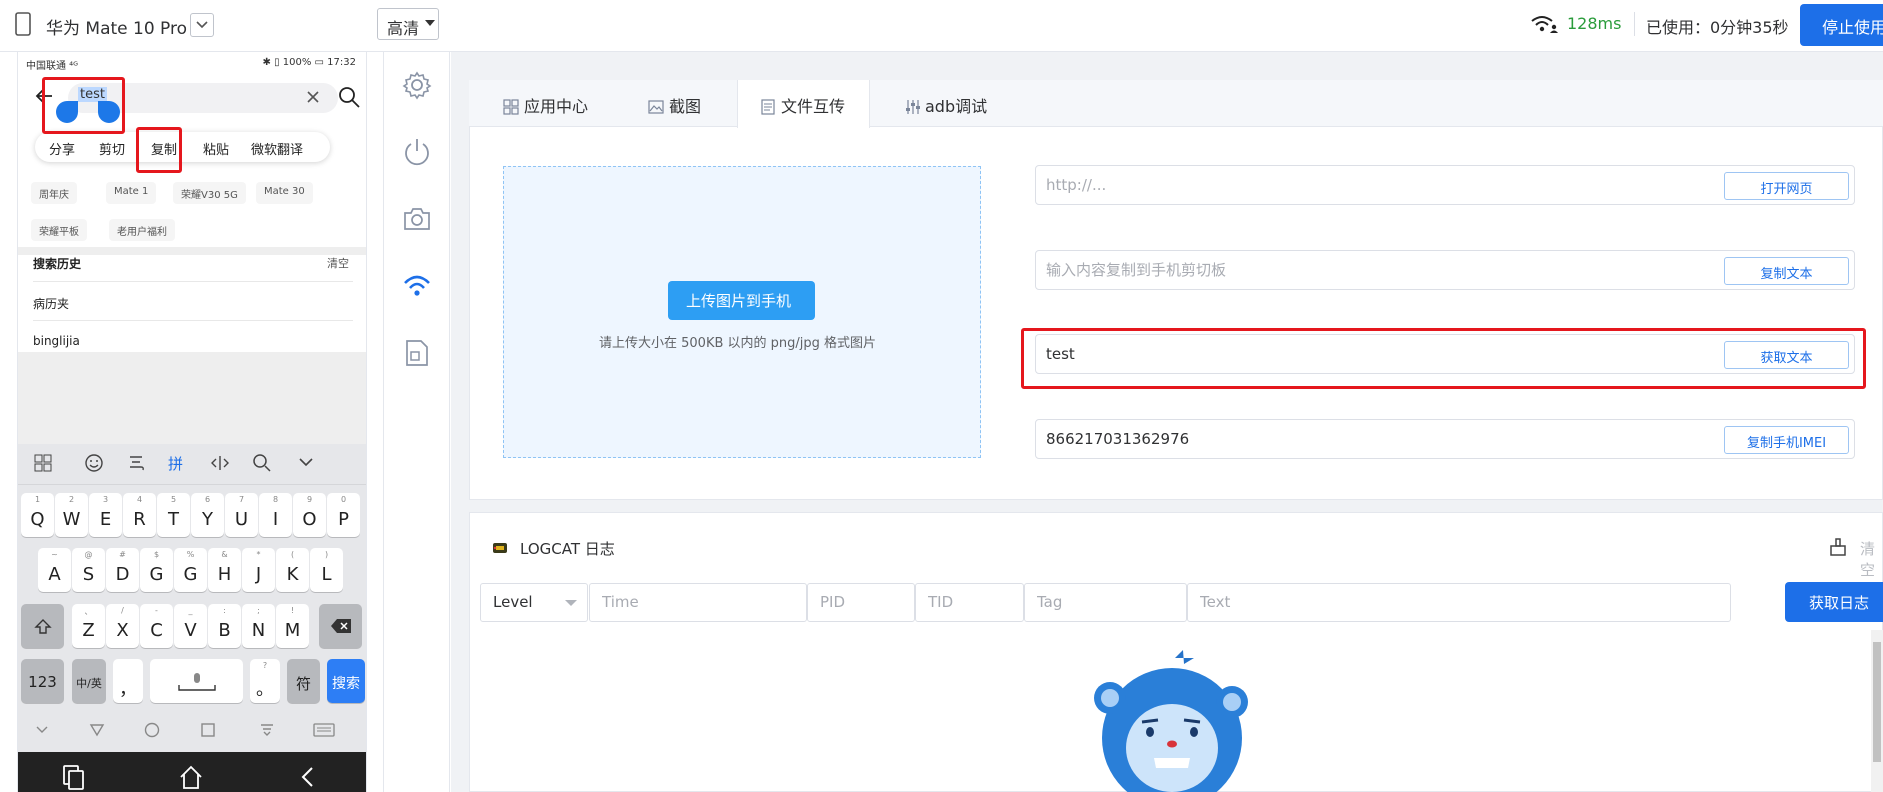 The image size is (1883, 792). What do you see at coordinates (97, 730) in the screenshot?
I see `triangle-back-icon` at bounding box center [97, 730].